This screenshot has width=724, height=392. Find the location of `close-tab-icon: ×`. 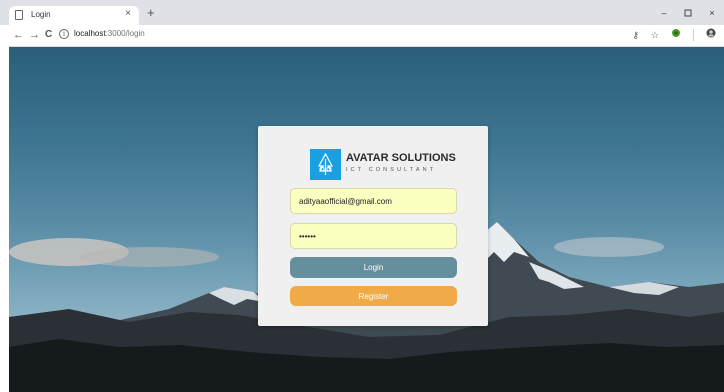

close-tab-icon: × is located at coordinates (128, 13).